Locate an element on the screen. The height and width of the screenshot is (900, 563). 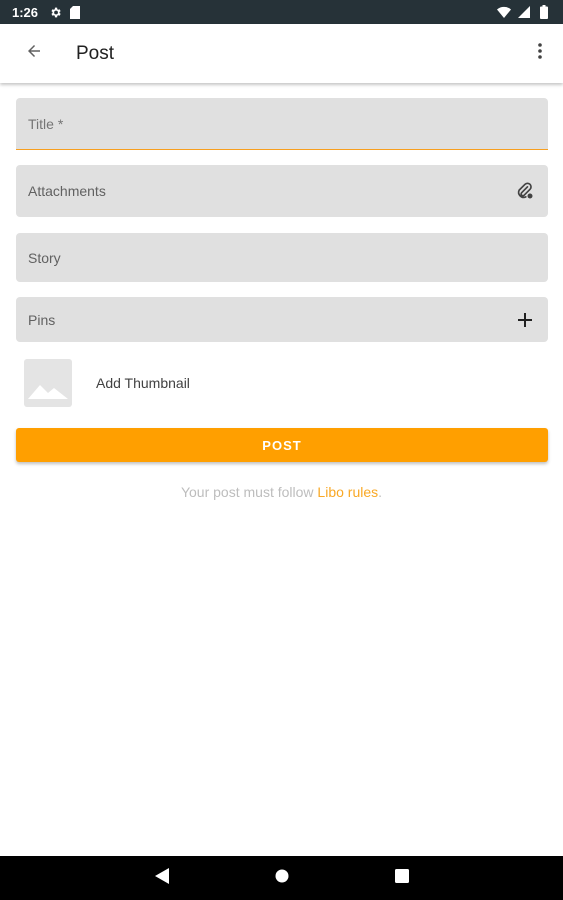
status-bar: 1:26 is located at coordinates (281, 12).